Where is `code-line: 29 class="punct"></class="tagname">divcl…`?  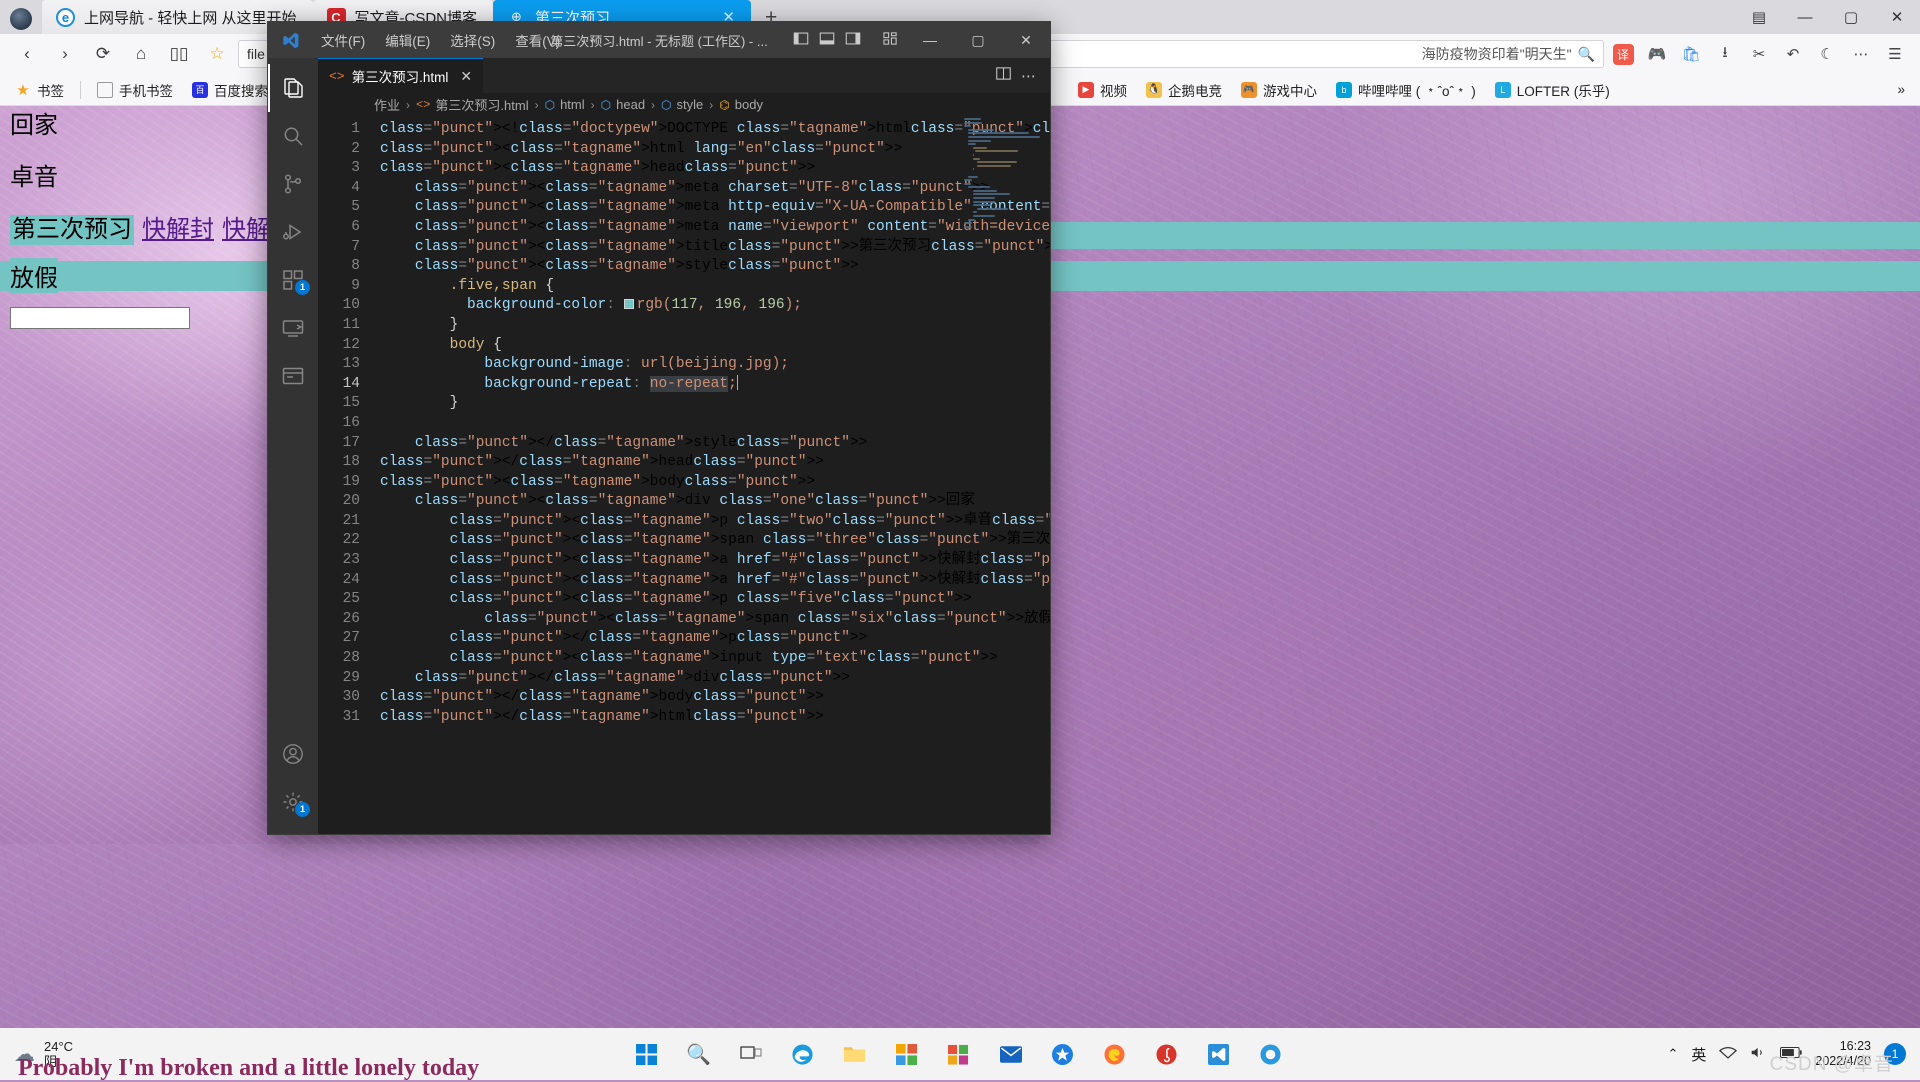 code-line: 29 class="punct"></class="tagname">divcl… is located at coordinates (684, 679).